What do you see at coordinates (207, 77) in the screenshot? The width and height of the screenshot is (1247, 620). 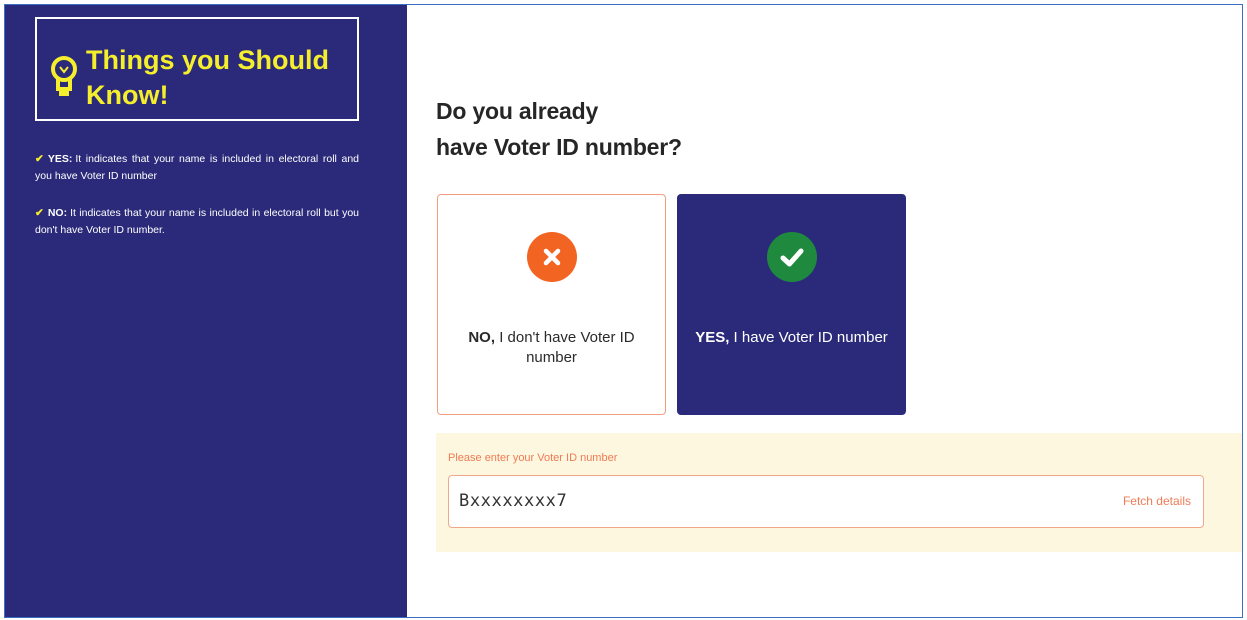 I see `sidebar-title: Things you Should Know!` at bounding box center [207, 77].